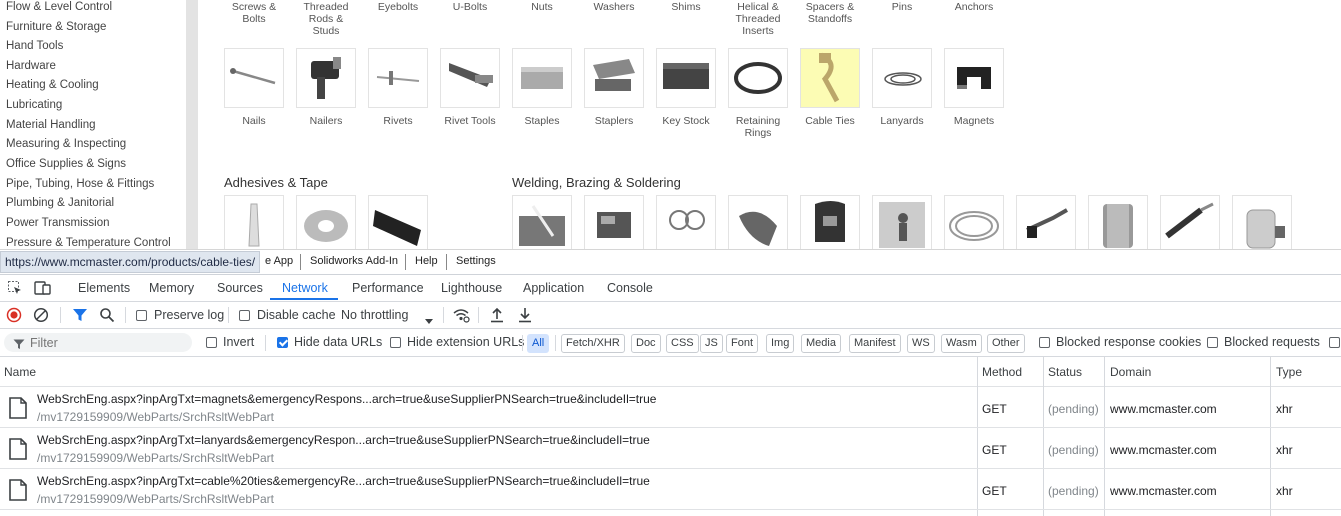 Image resolution: width=1341 pixels, height=516 pixels. What do you see at coordinates (630, 288) in the screenshot?
I see `tab-console: Console` at bounding box center [630, 288].